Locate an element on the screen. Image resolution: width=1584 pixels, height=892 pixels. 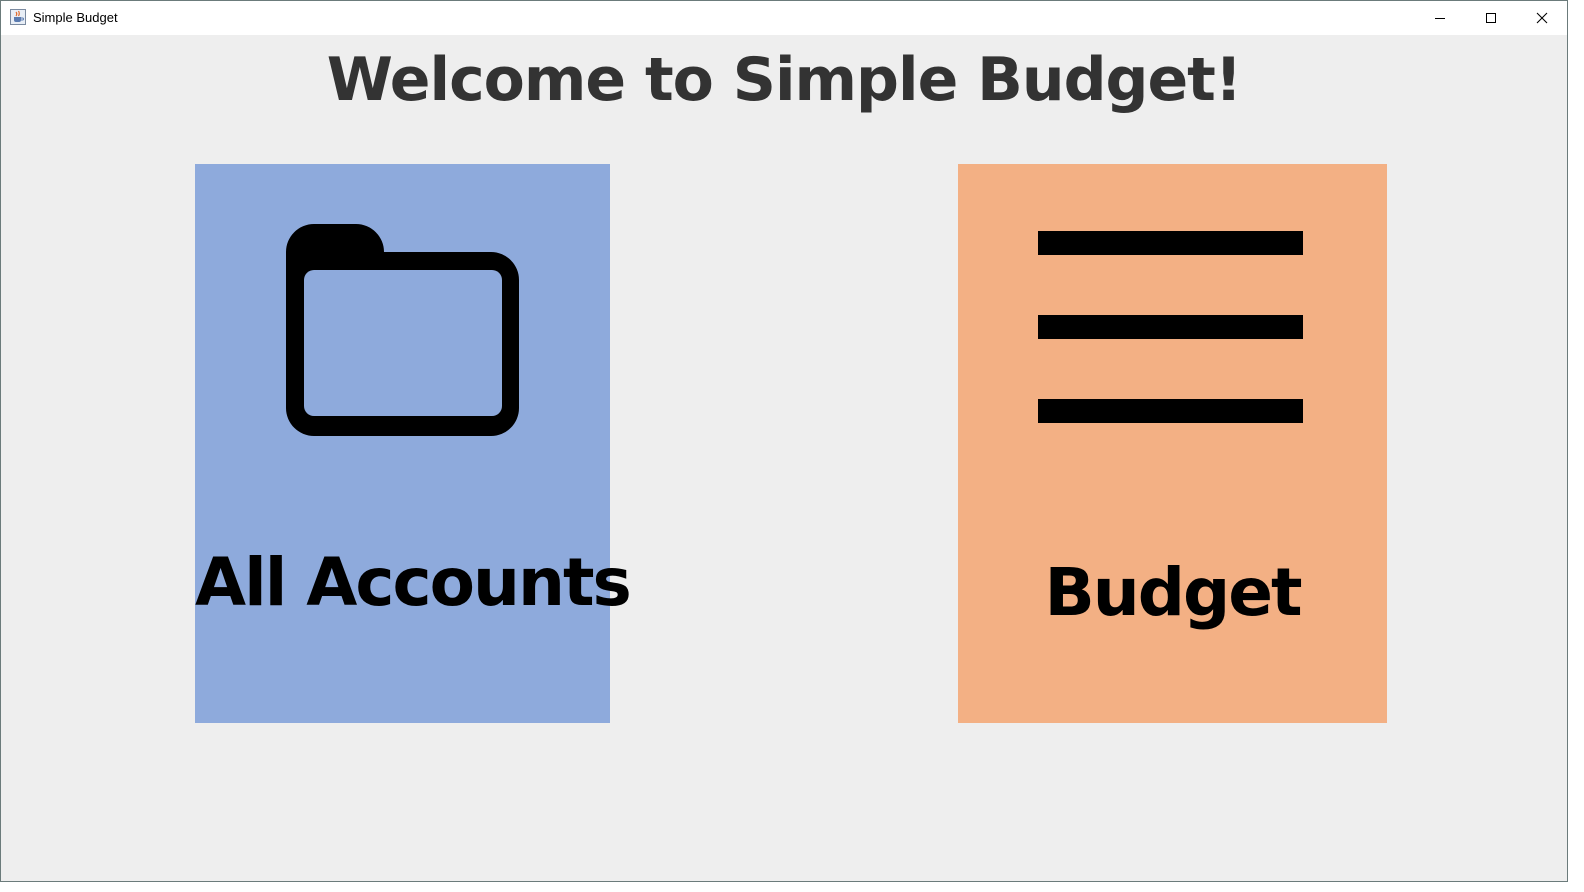
maximize-button is located at coordinates (1491, 18).